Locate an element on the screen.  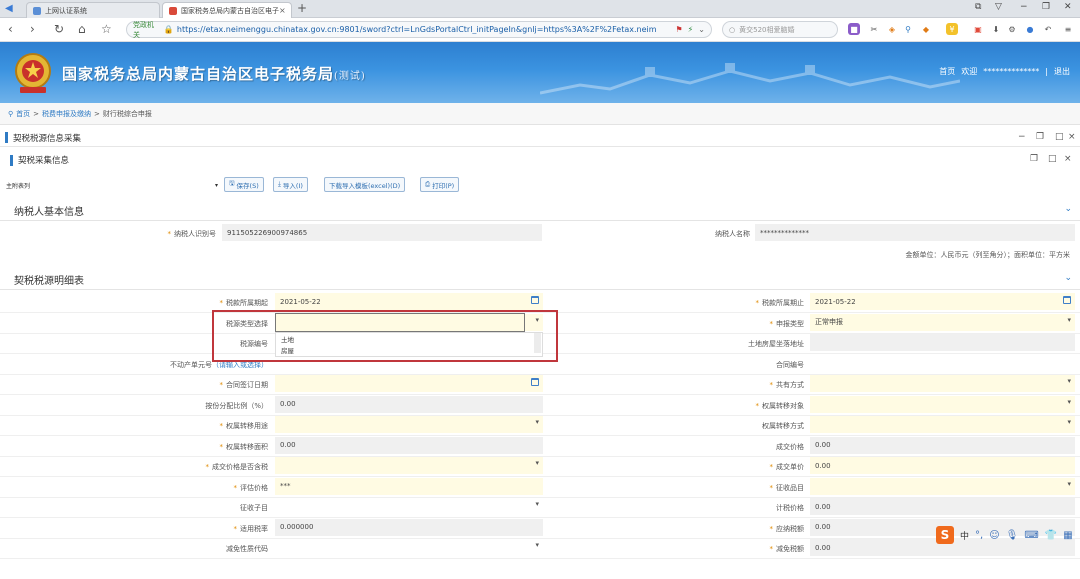
microphone-icon: 🎙 is located at coordinates (1012, 535).